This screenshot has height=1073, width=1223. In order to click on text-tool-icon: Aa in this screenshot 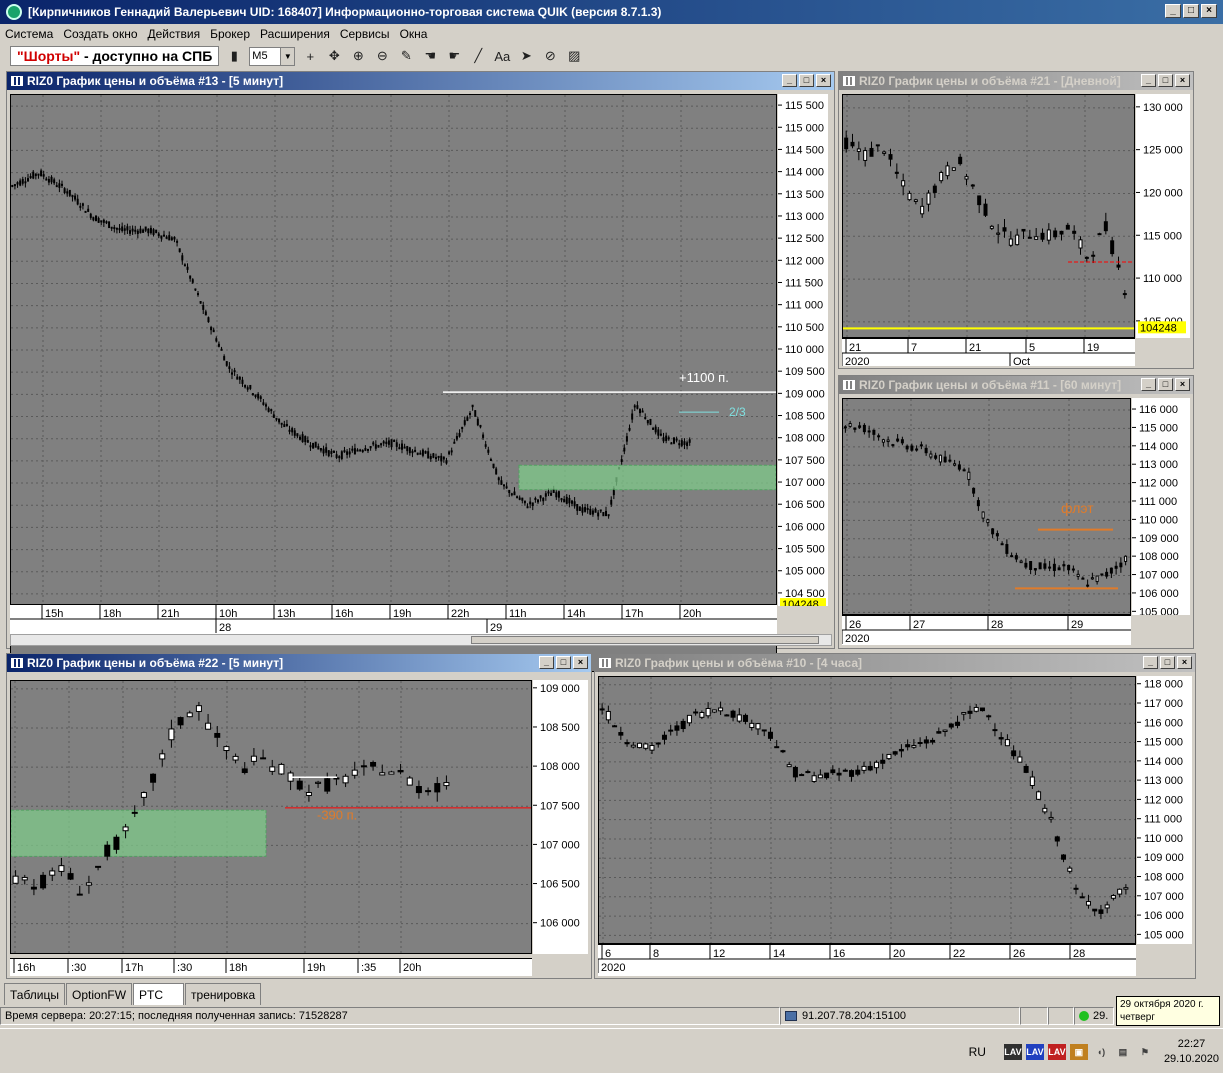, I will do `click(502, 56)`.